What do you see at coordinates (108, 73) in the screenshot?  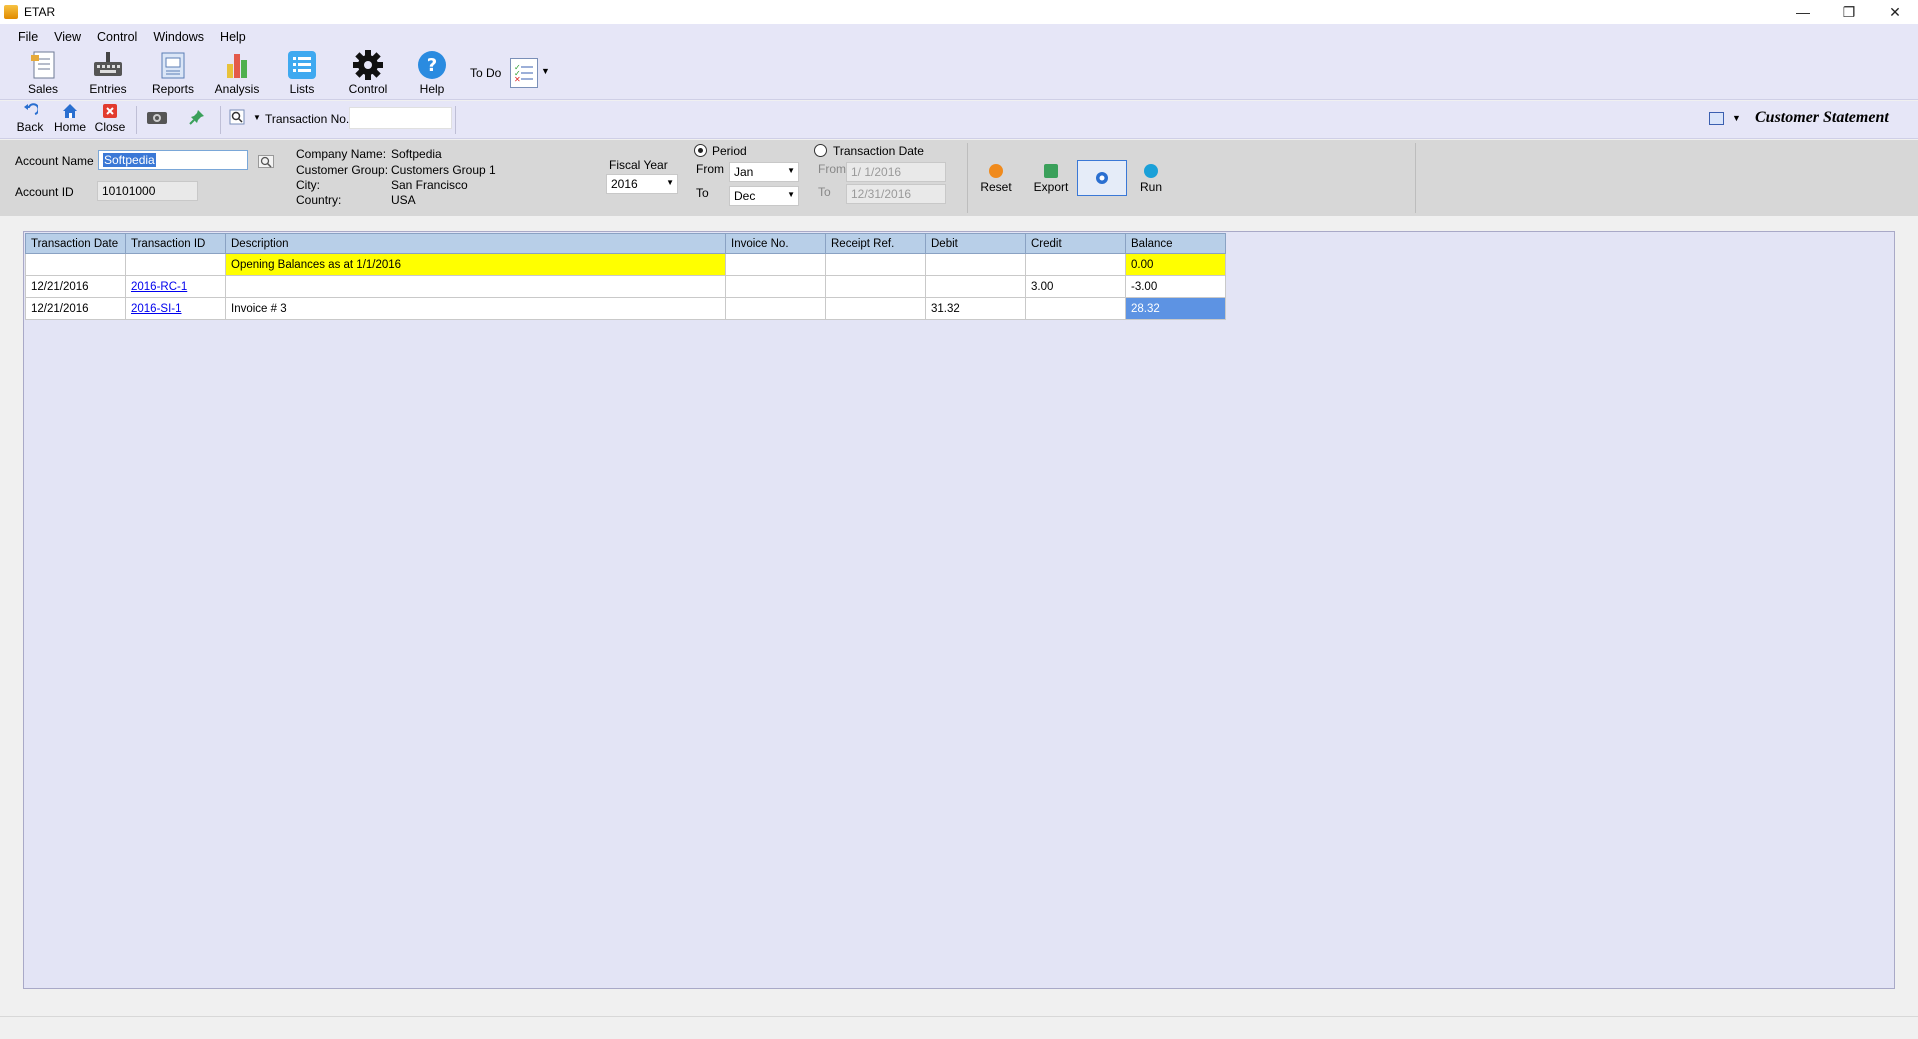 I see `entries-button: Entries` at bounding box center [108, 73].